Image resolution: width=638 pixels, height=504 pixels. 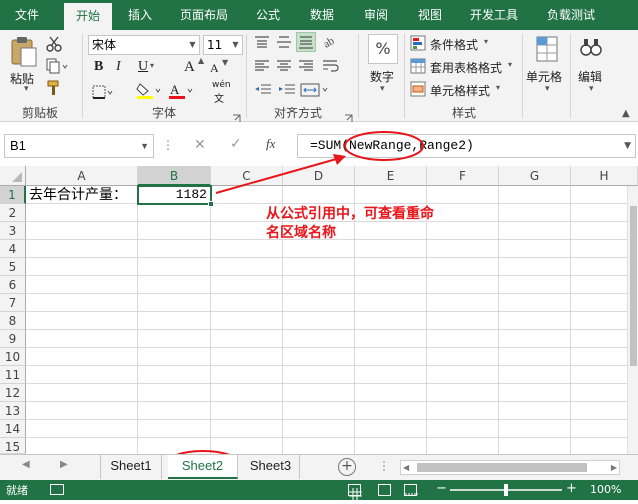 I want to click on formula-highlight-ellipse, so click(x=384, y=146).